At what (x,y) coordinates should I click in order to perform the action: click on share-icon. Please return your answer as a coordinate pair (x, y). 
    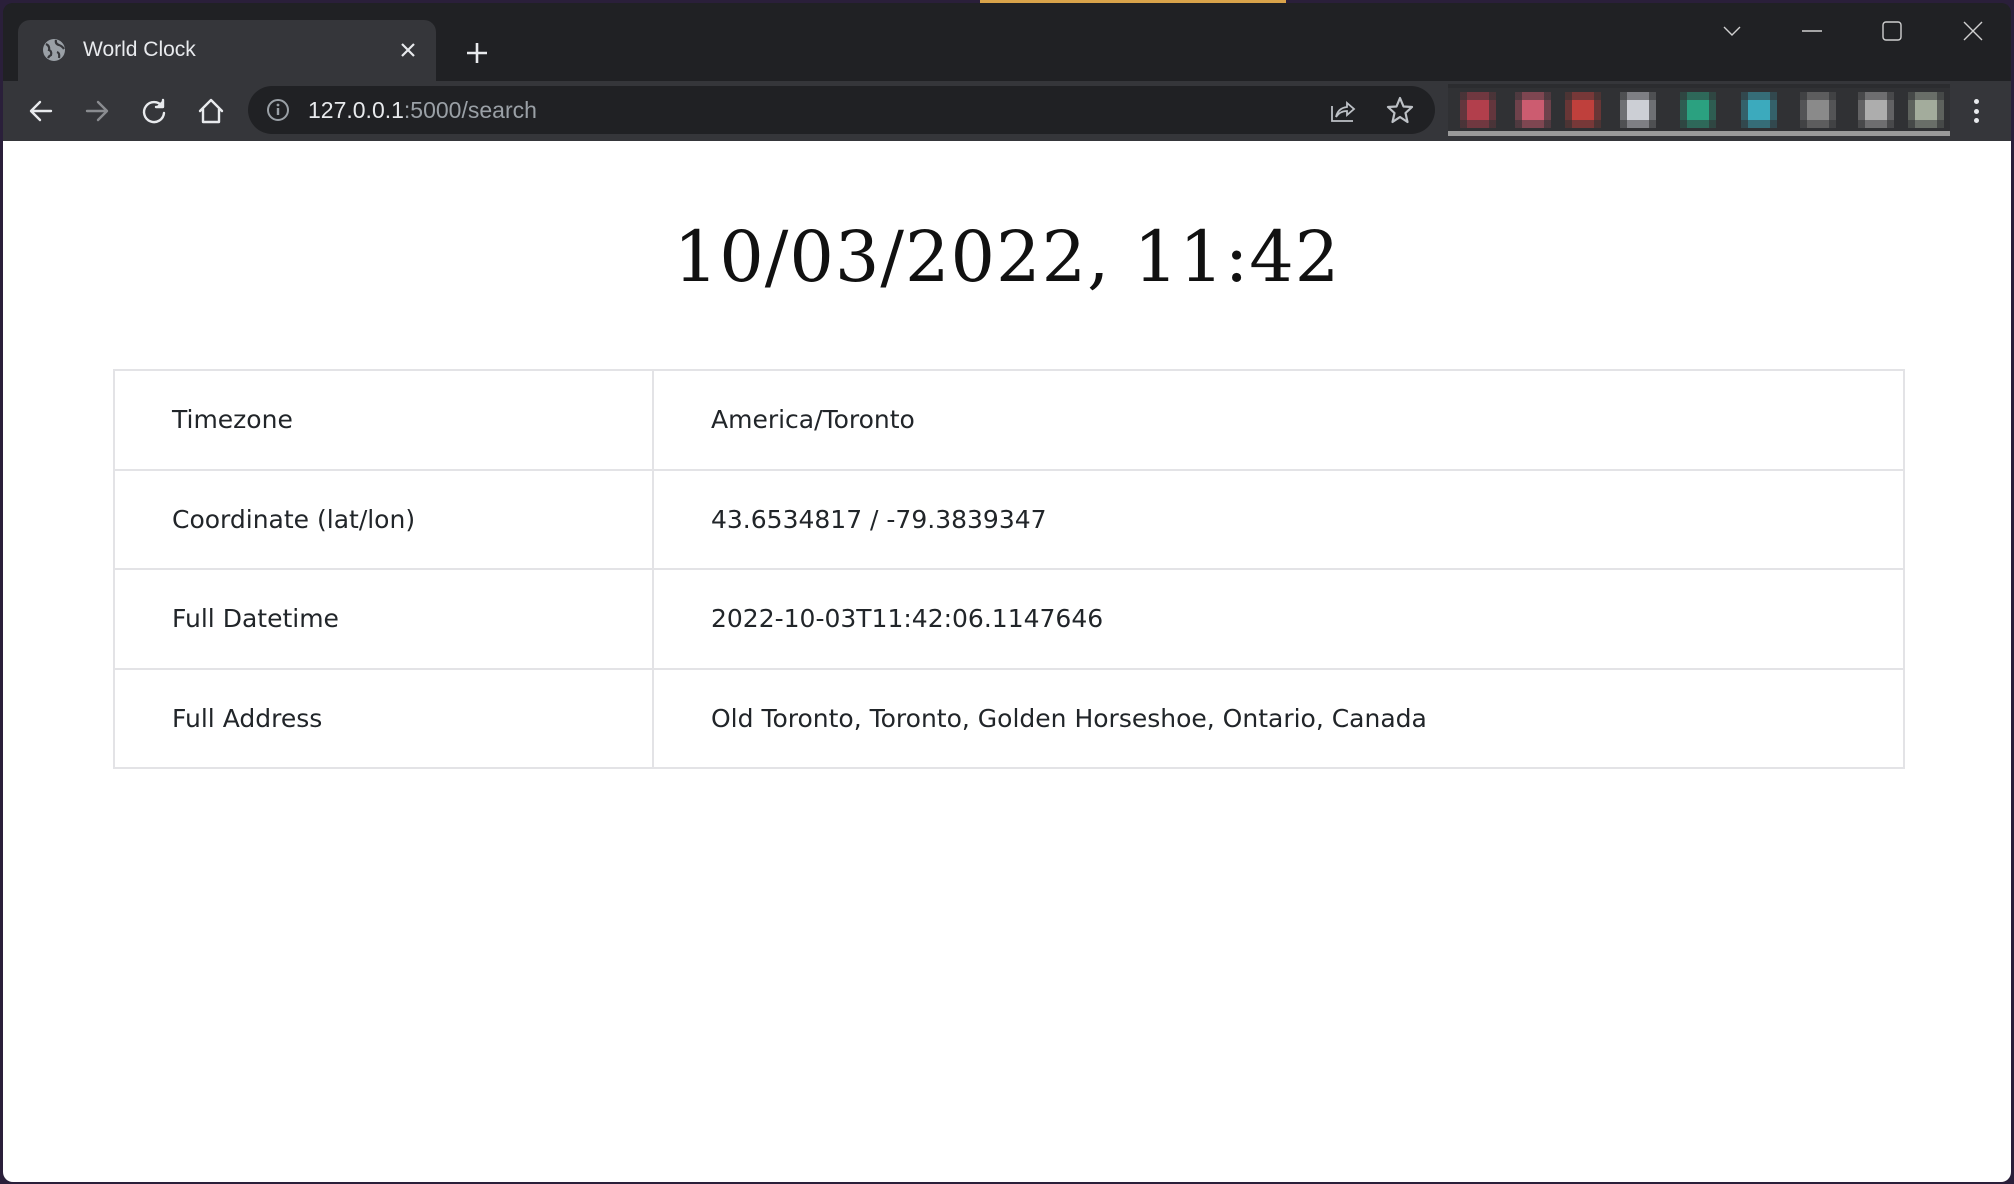
    Looking at the image, I should click on (1343, 110).